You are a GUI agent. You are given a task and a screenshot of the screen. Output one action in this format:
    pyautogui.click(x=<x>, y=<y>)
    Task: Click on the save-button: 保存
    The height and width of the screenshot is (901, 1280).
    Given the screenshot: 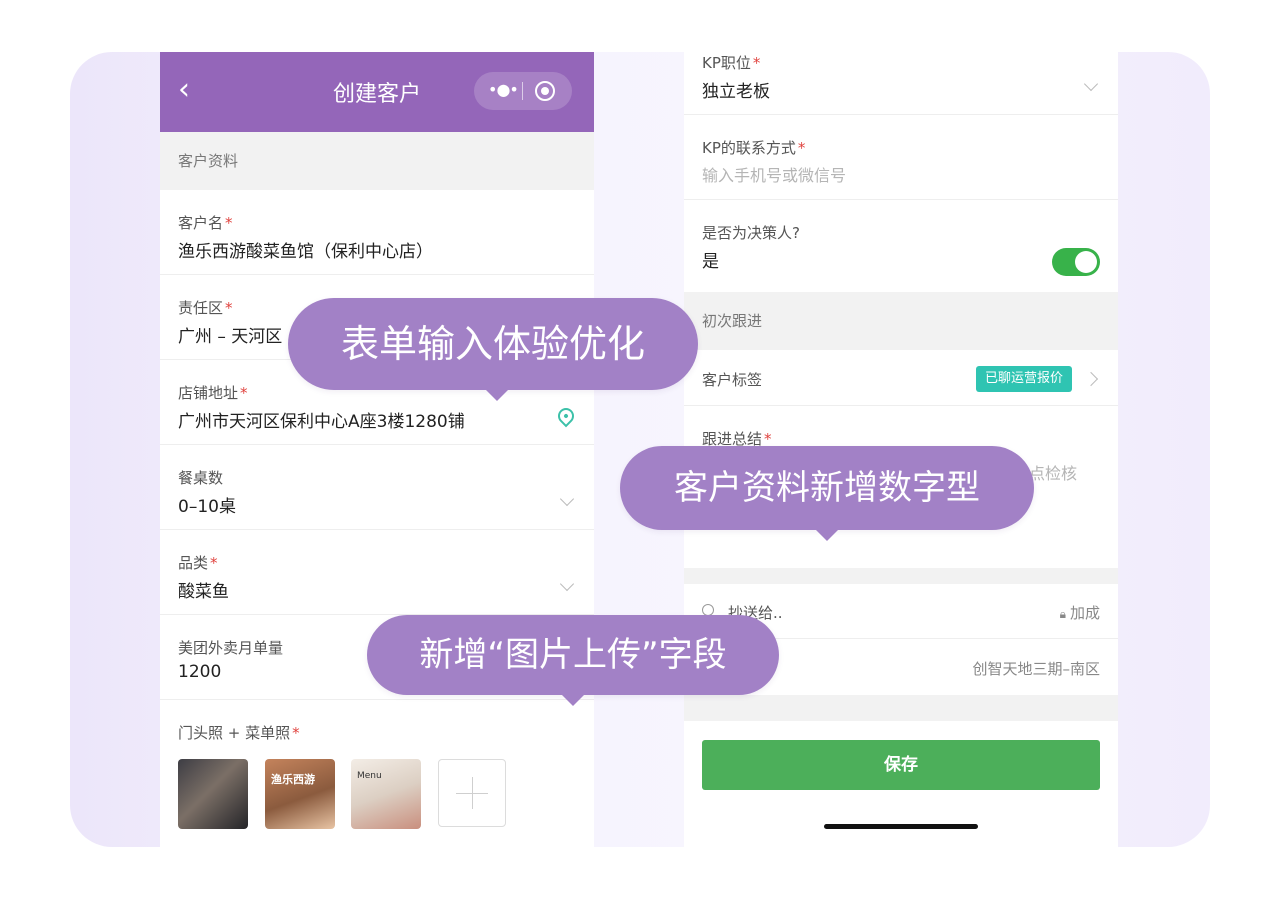 What is the action you would take?
    pyautogui.click(x=901, y=765)
    